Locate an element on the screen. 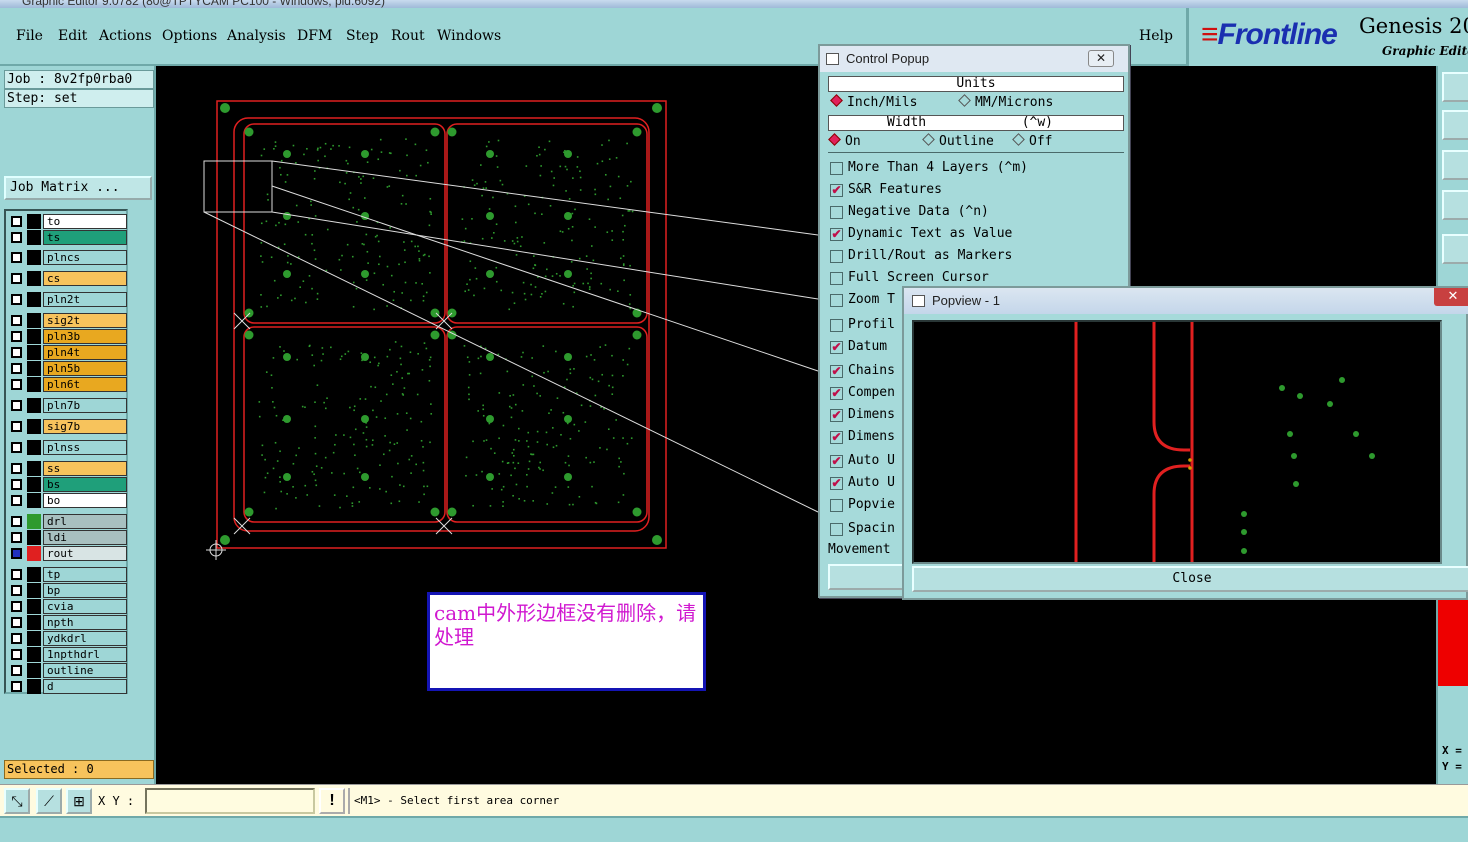  layer-row: ss is located at coordinates (68, 468).